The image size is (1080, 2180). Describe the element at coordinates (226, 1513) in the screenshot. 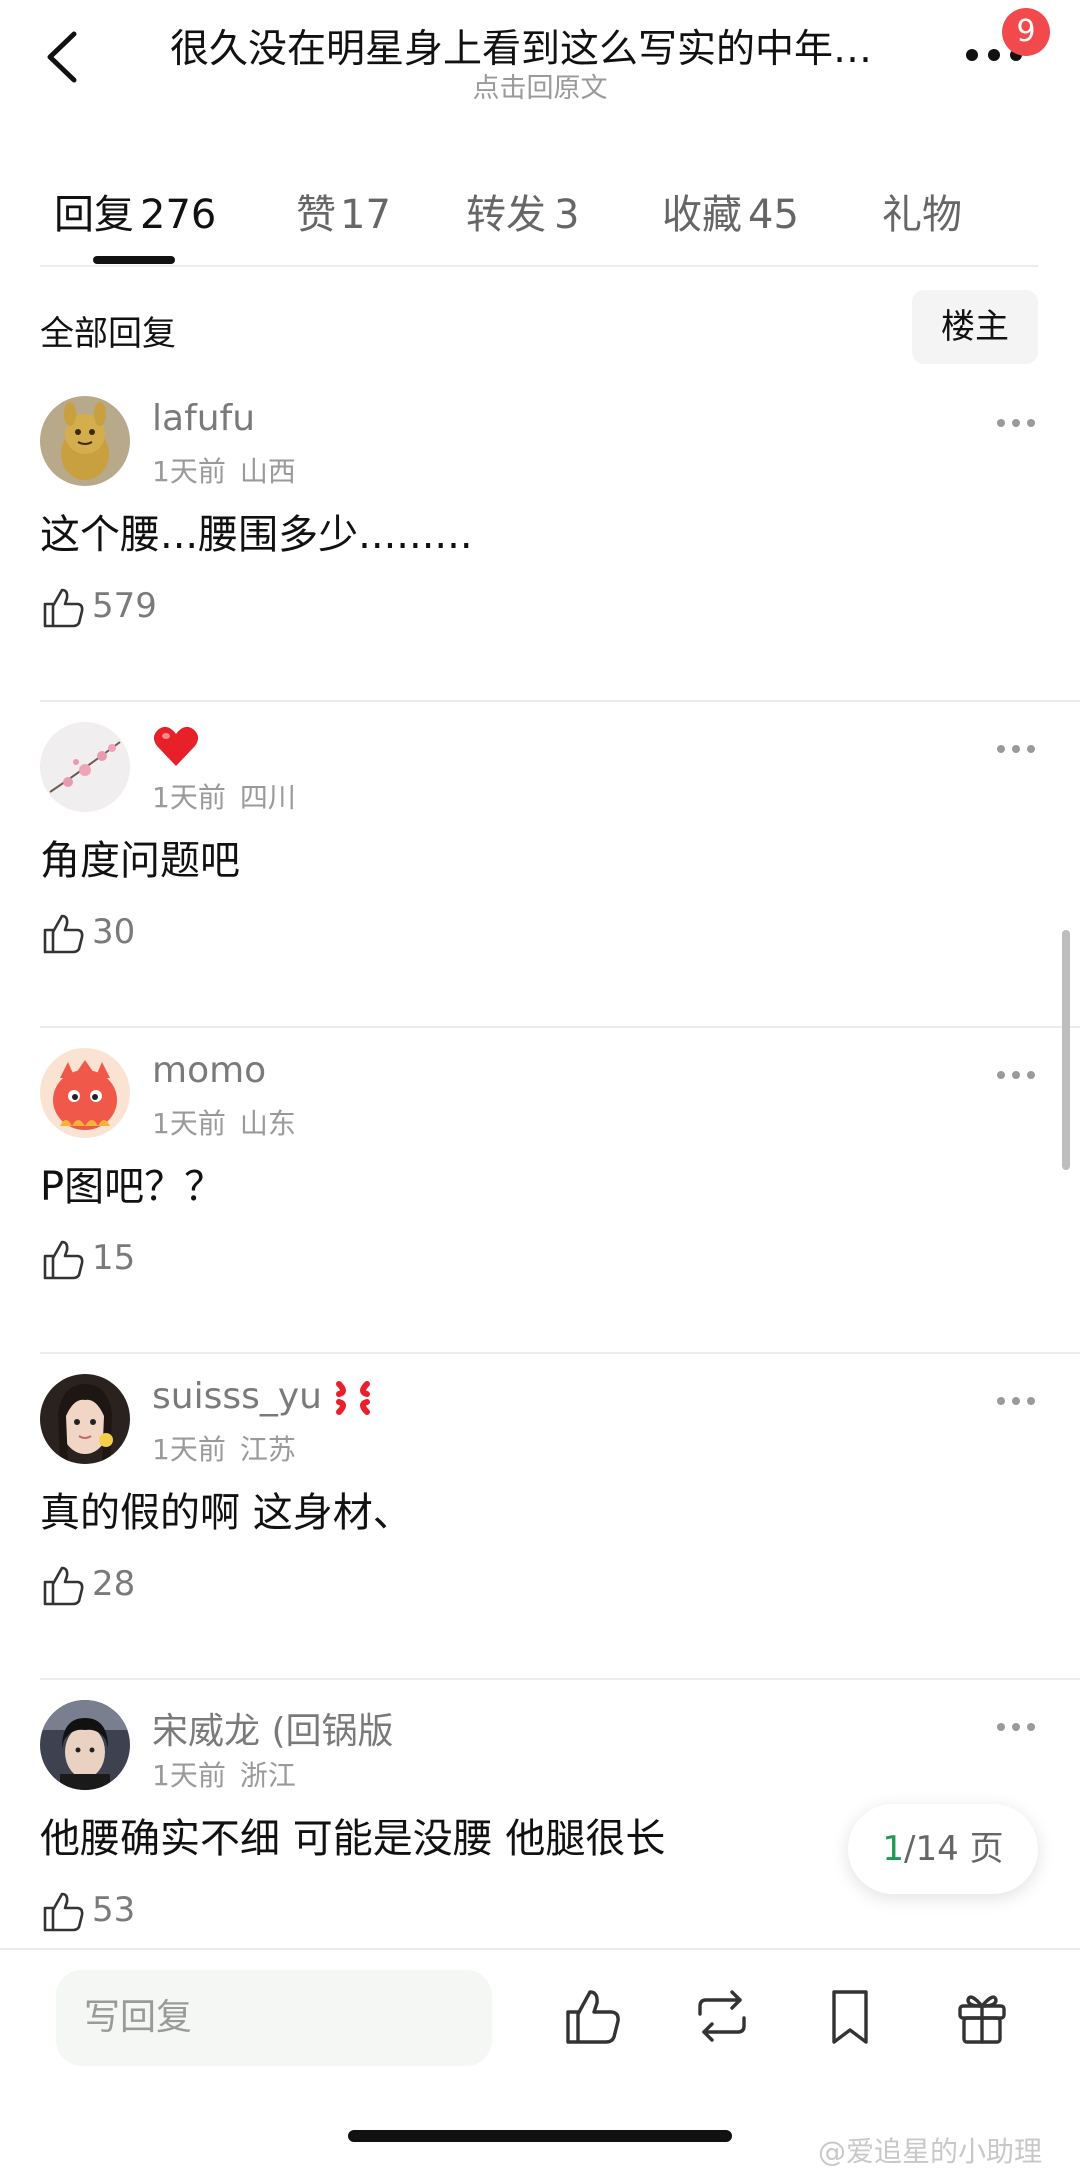

I see `comment-text: 真的假的啊 这身材、` at that location.